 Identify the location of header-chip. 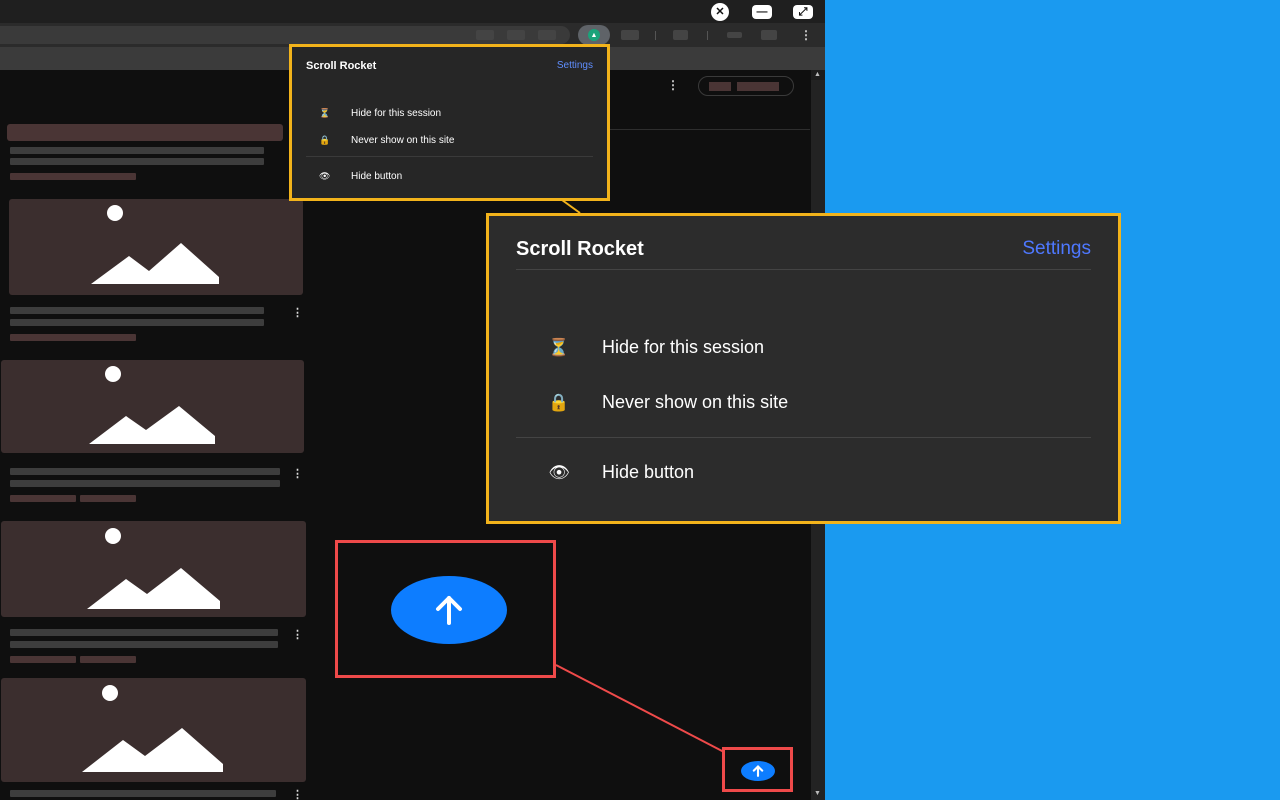
(746, 86).